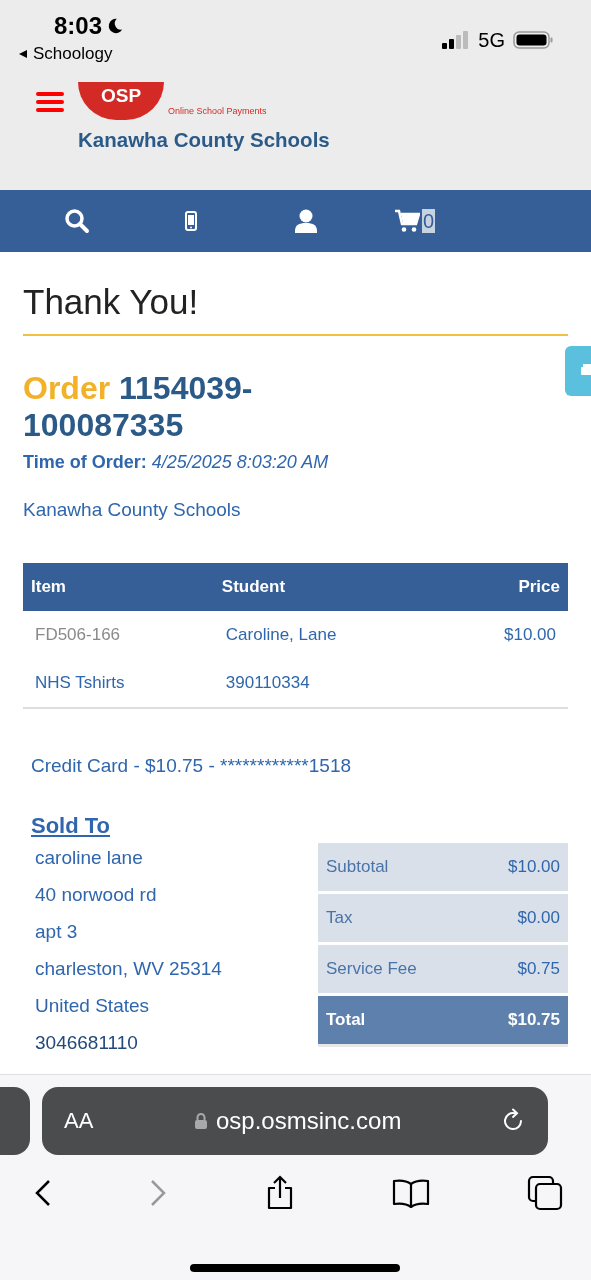 The image size is (591, 1280). What do you see at coordinates (407, 221) in the screenshot?
I see `cart-icon` at bounding box center [407, 221].